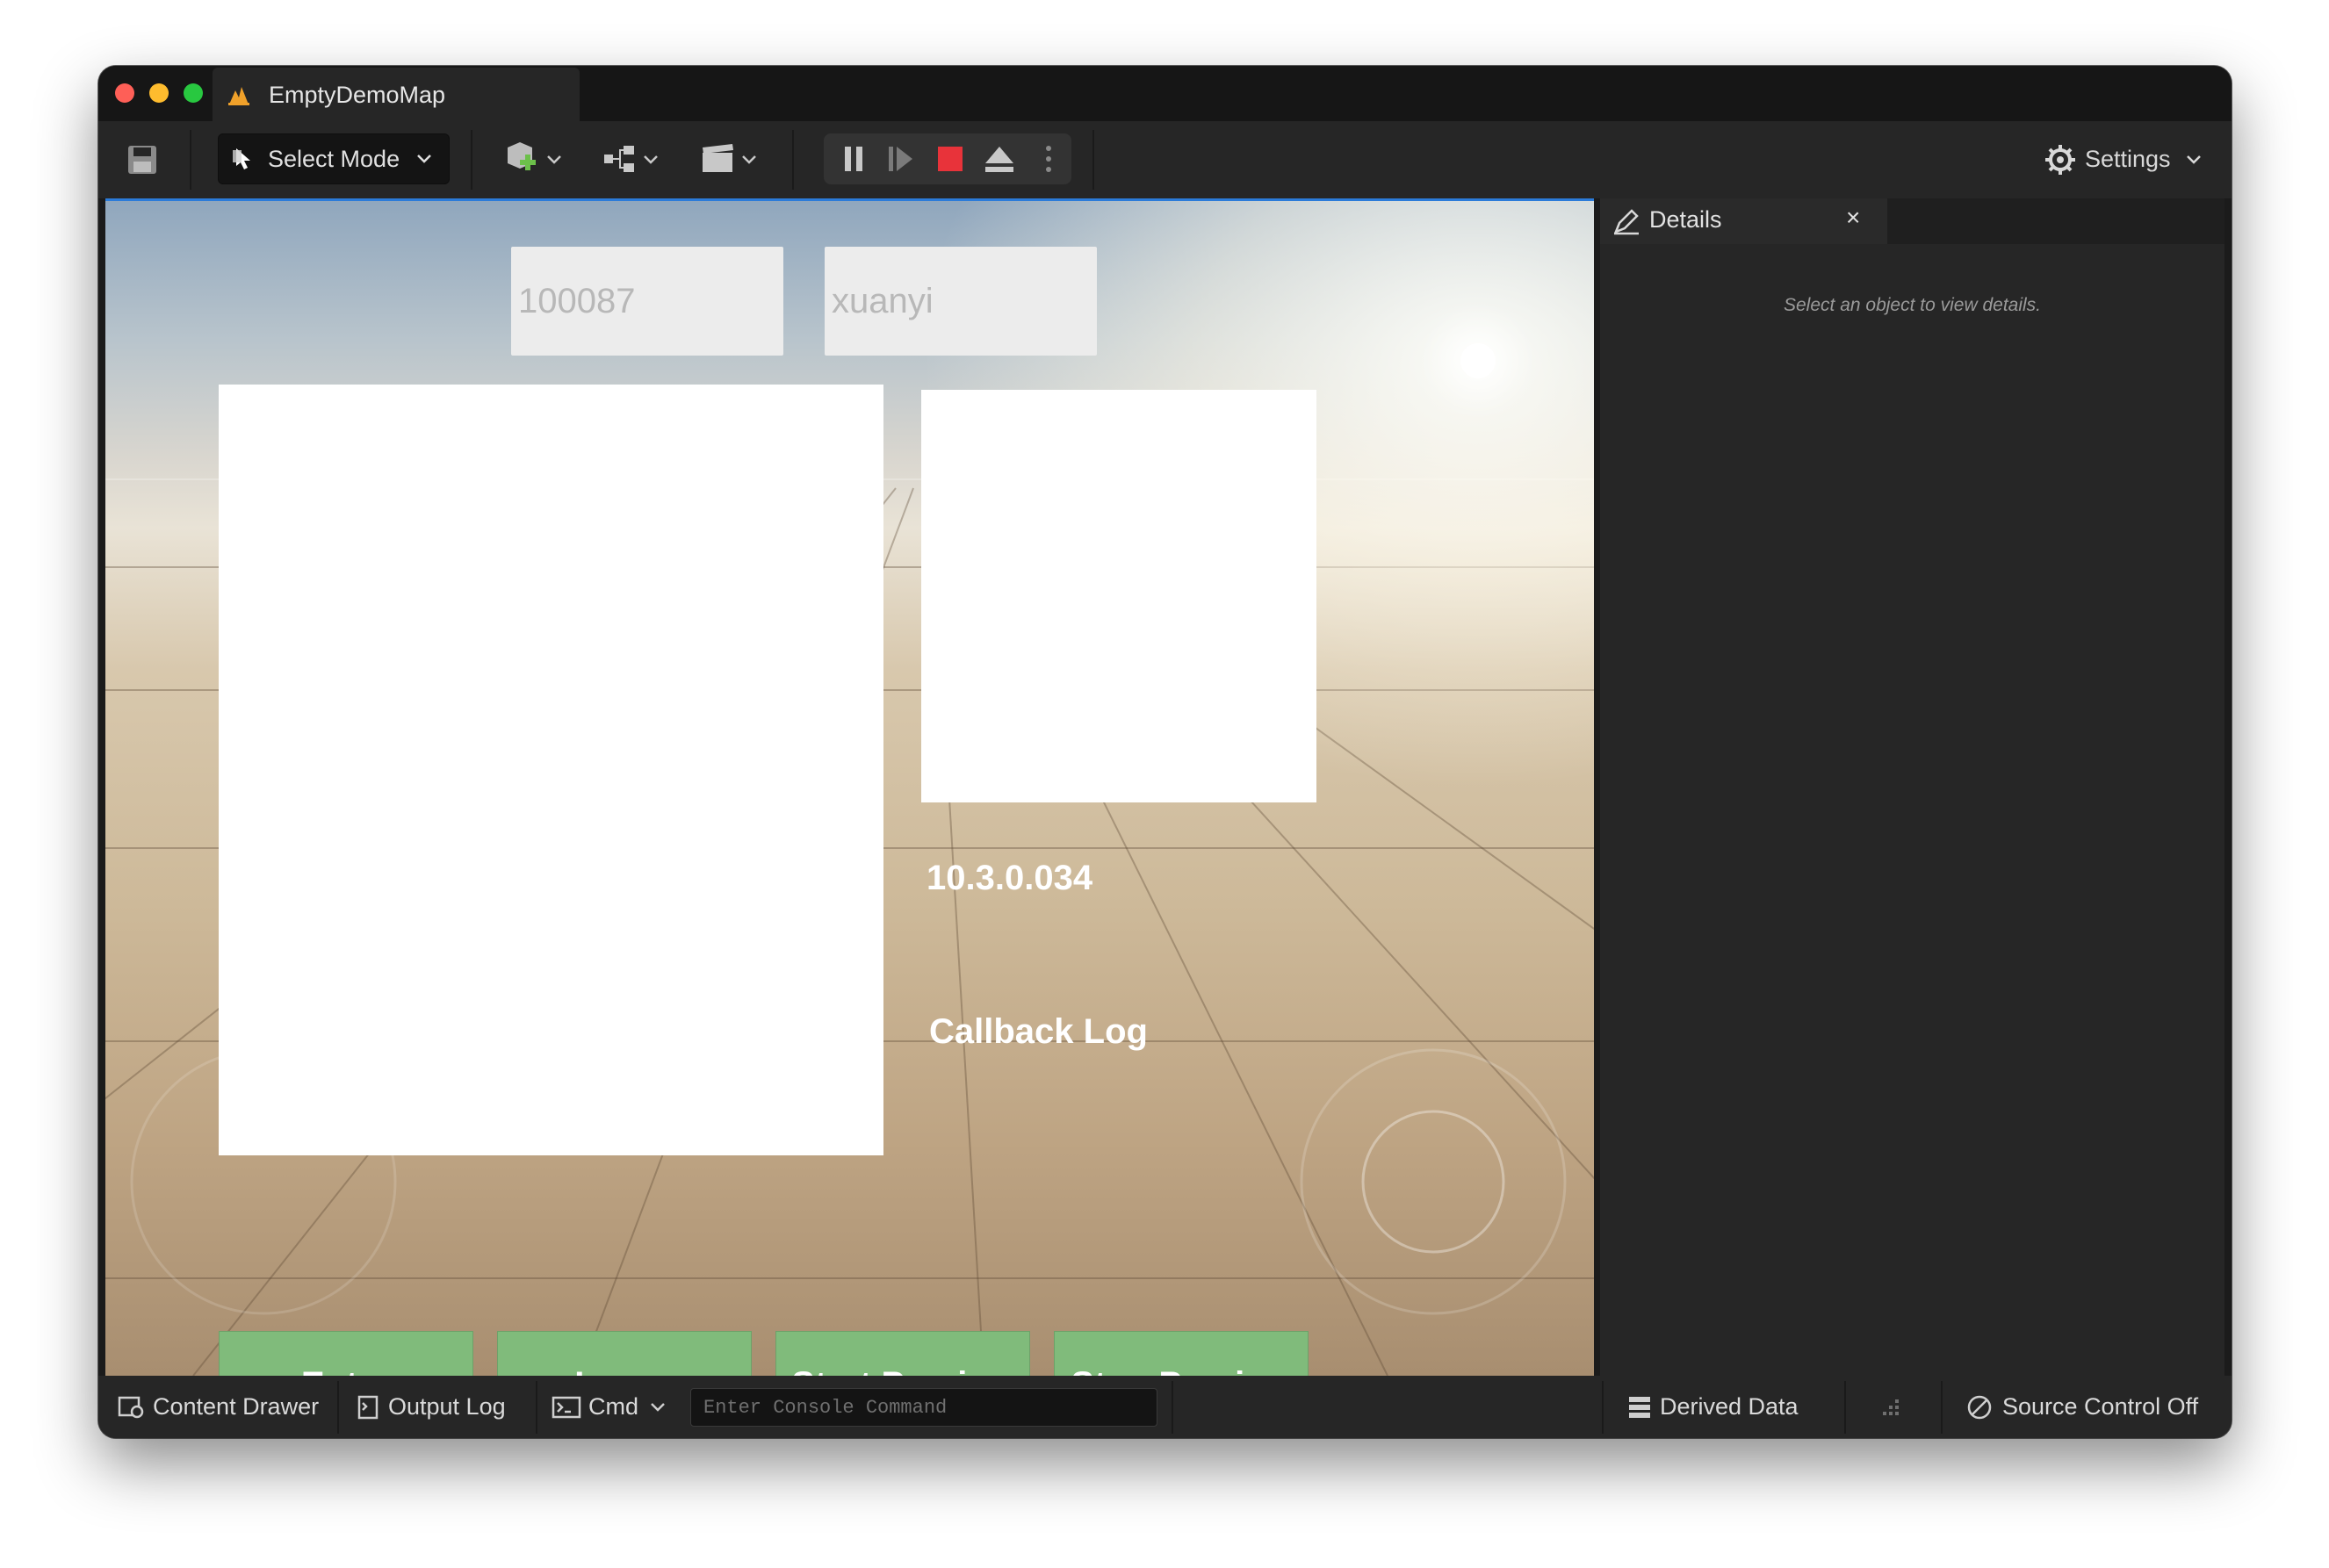  Describe the element at coordinates (238, 96) in the screenshot. I see `level-icon` at that location.